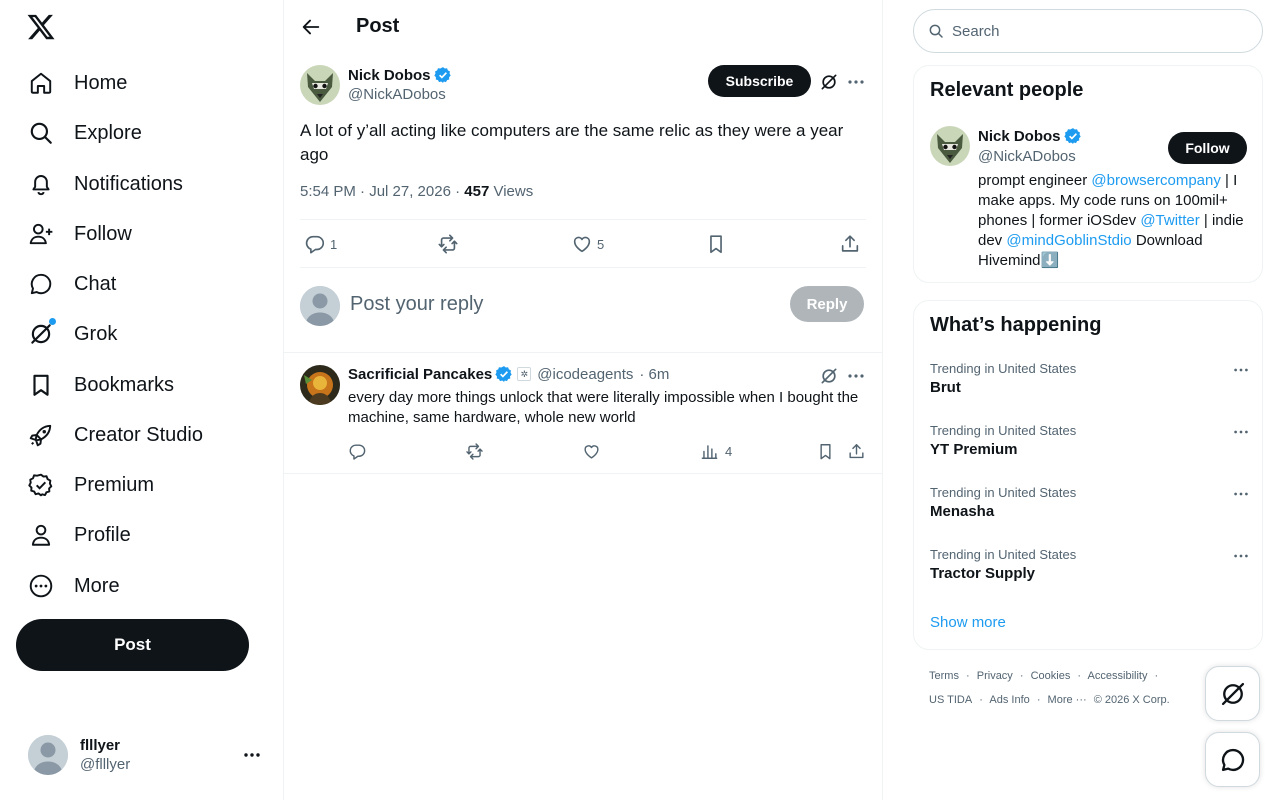  What do you see at coordinates (1232, 693) in the screenshot?
I see `grok-fab-button` at bounding box center [1232, 693].